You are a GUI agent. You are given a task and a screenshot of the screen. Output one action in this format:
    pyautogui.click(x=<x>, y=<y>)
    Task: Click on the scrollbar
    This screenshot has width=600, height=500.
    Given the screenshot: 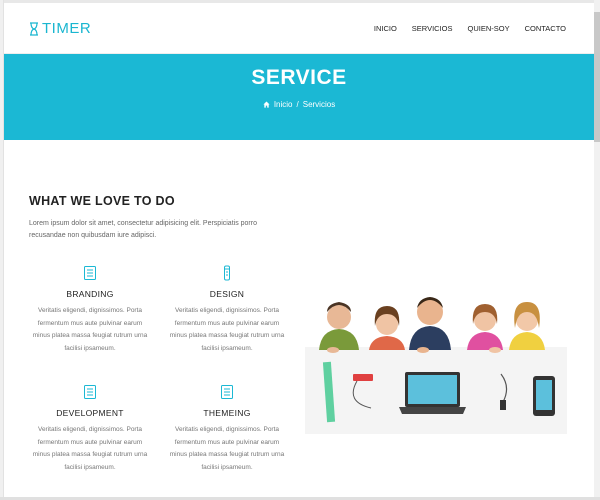 What is the action you would take?
    pyautogui.click(x=597, y=250)
    